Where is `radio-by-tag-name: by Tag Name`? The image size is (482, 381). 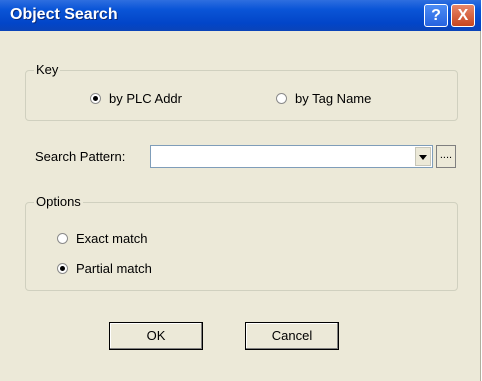 radio-by-tag-name: by Tag Name is located at coordinates (323, 98).